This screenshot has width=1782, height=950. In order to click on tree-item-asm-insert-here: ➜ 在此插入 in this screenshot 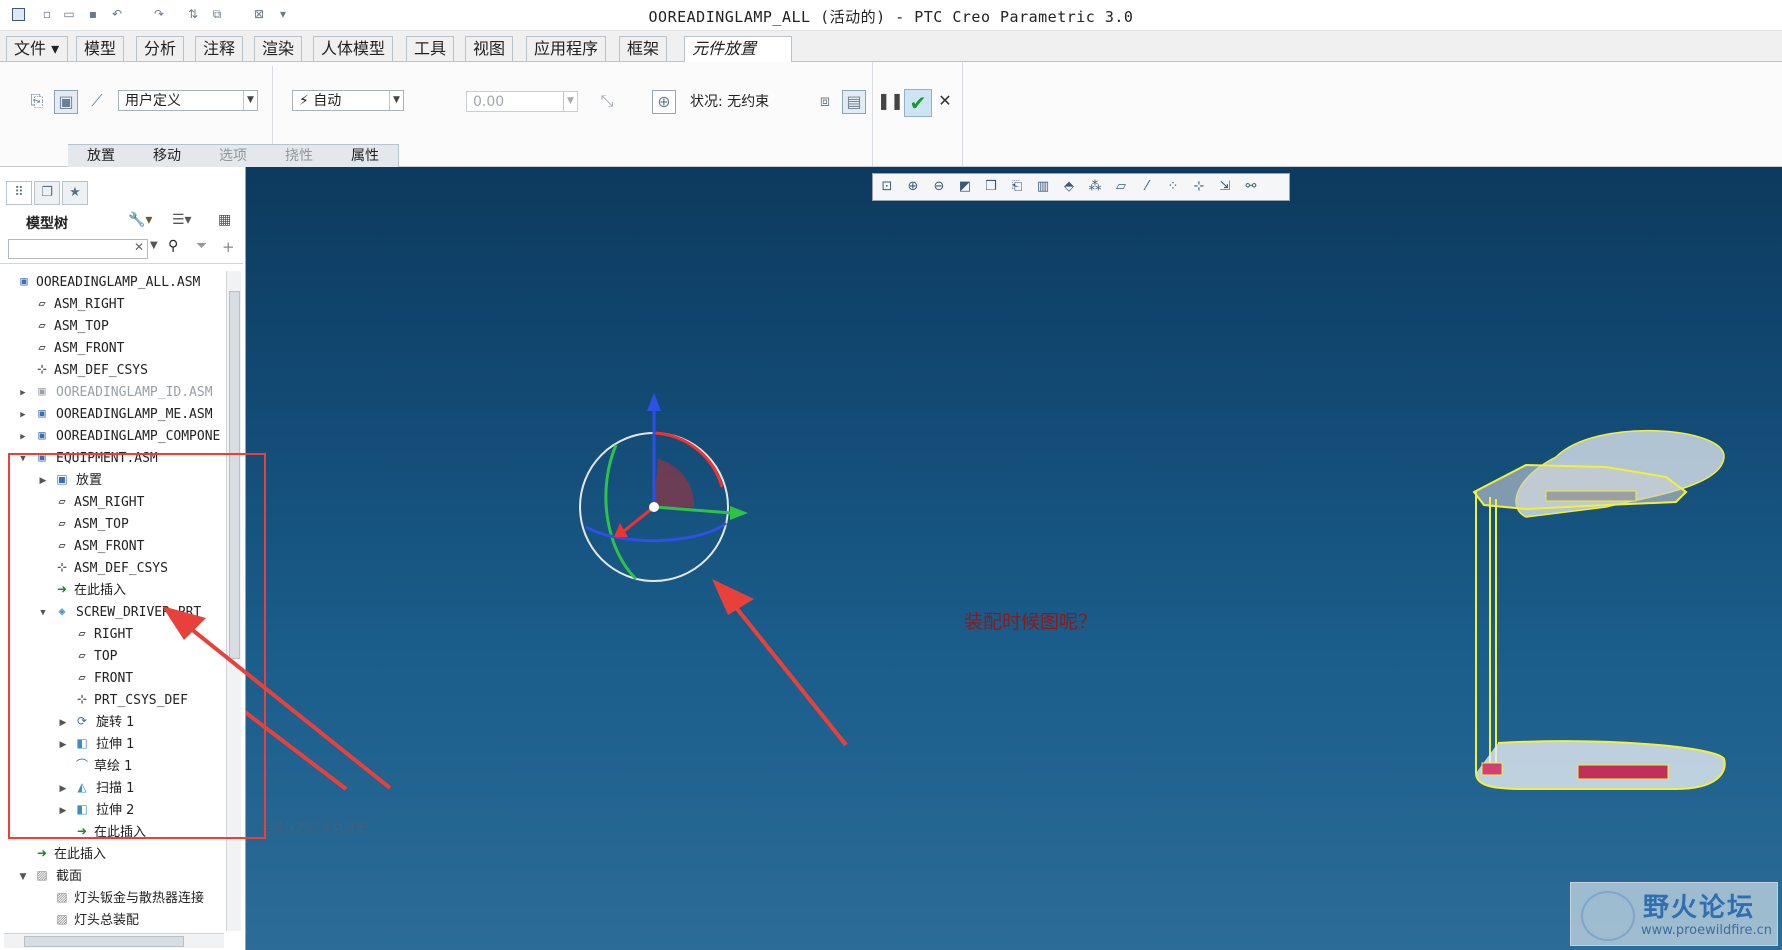, I will do `click(70, 855)`.